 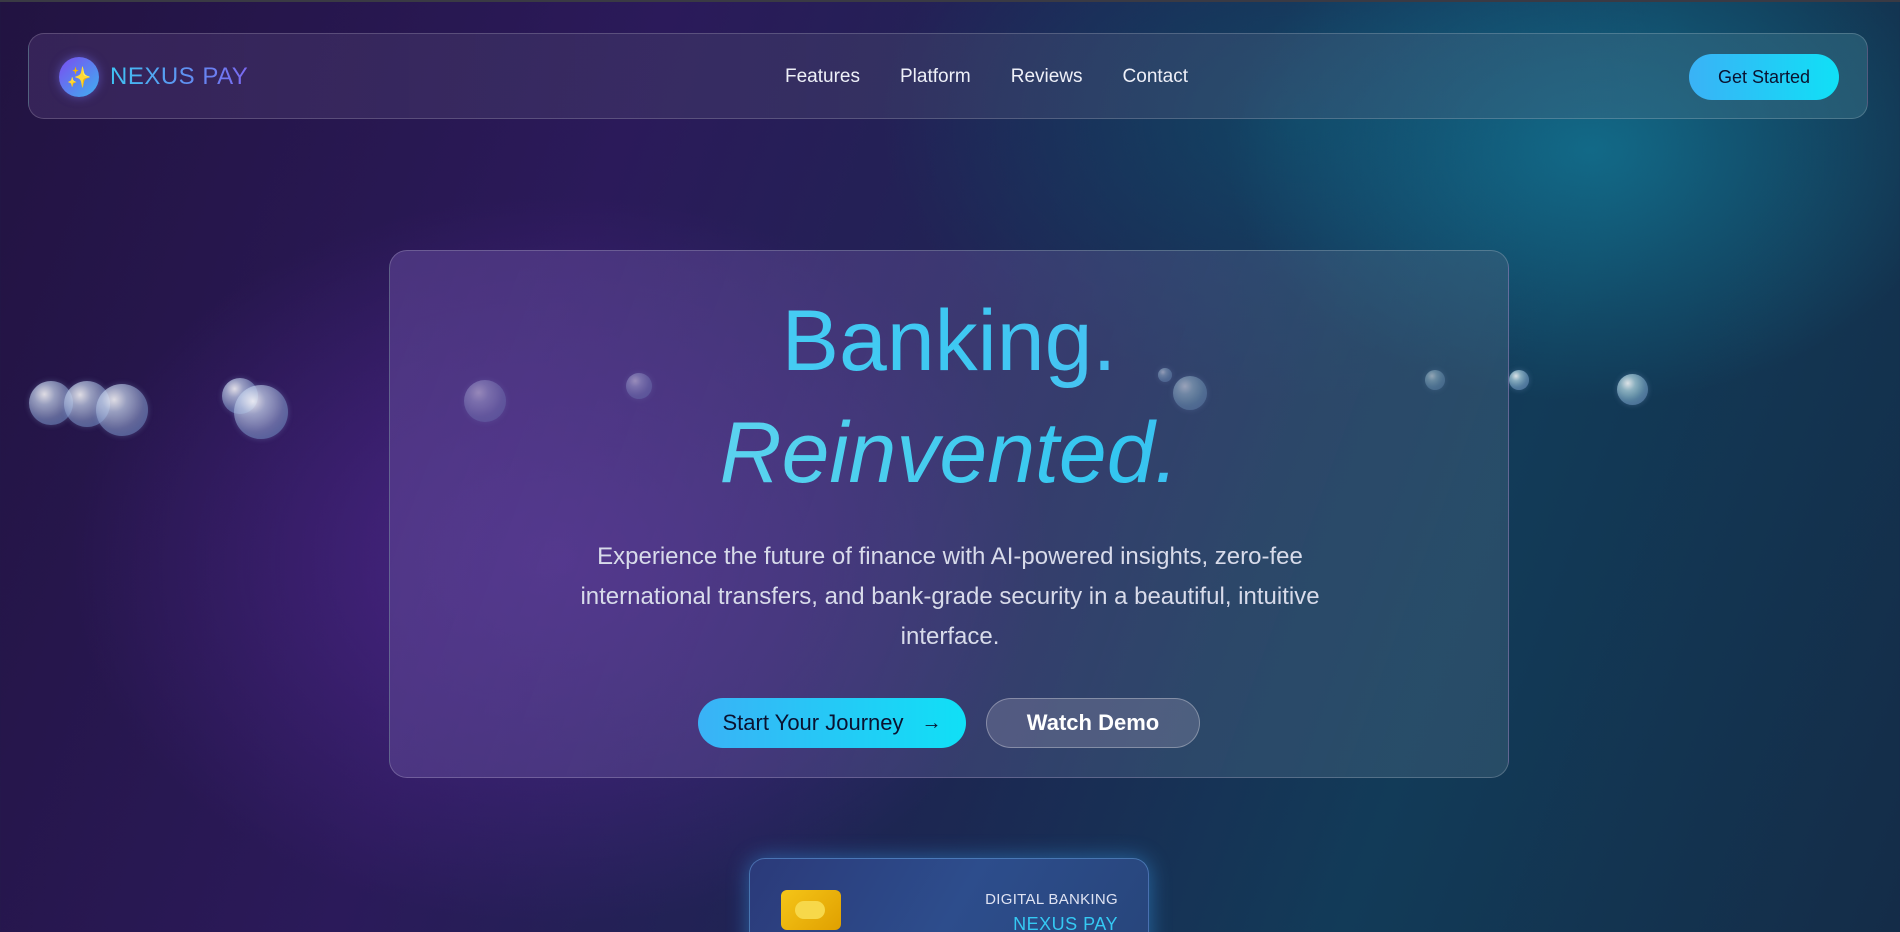 What do you see at coordinates (935, 77) in the screenshot?
I see `nav-link-platform: Platform` at bounding box center [935, 77].